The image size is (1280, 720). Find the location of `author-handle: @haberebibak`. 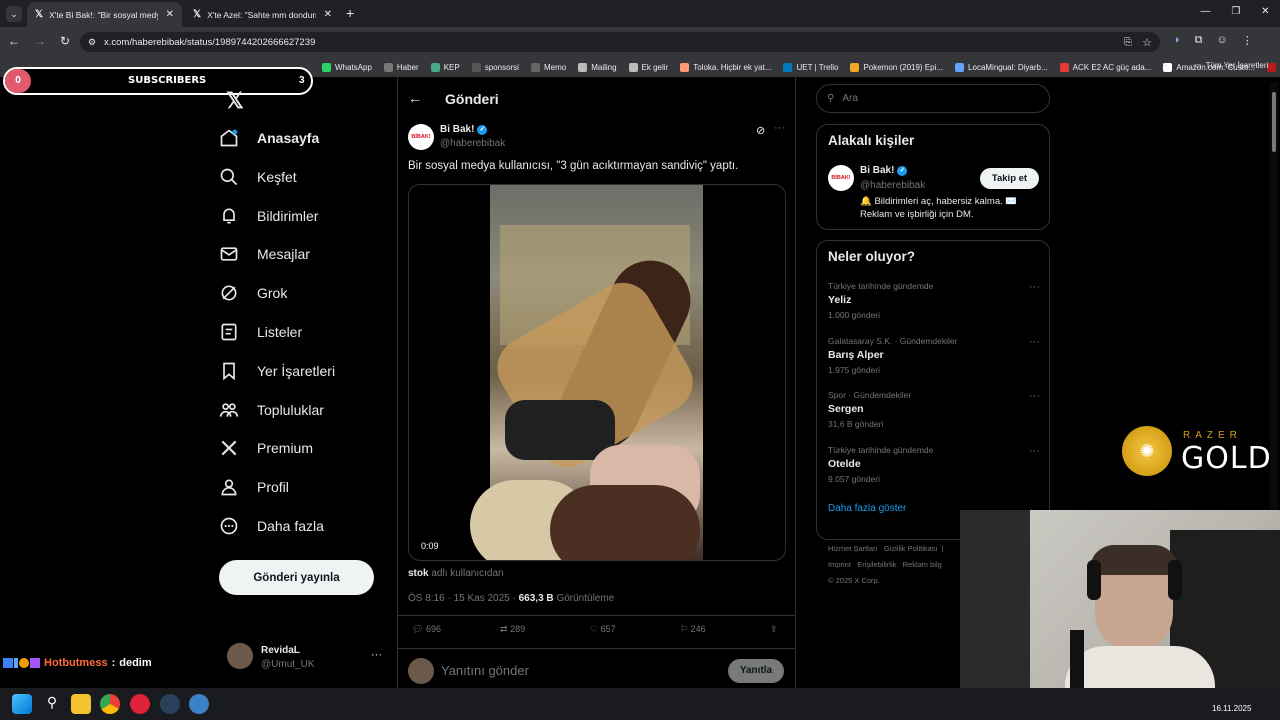

author-handle: @haberebibak is located at coordinates (472, 143).